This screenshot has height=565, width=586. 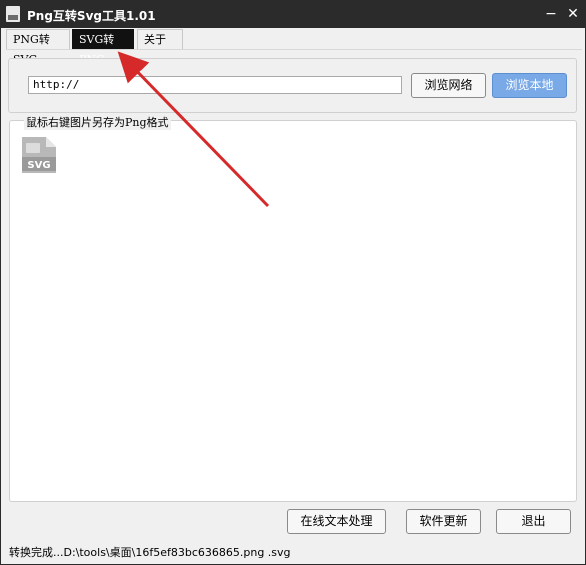 I want to click on annotation-arrow, so click(x=193, y=129).